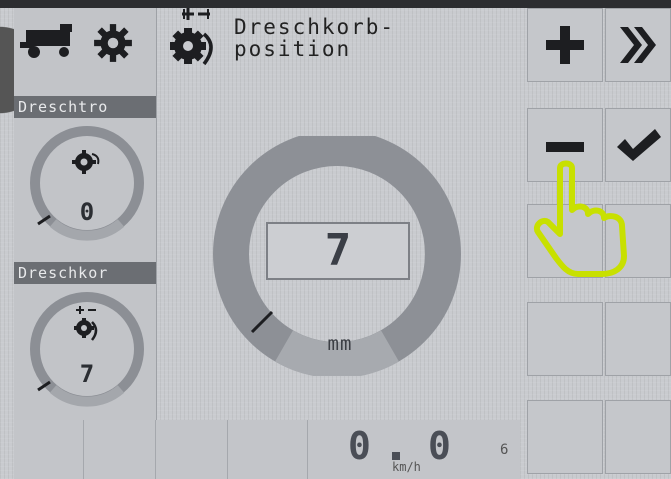 This screenshot has width=671, height=479. Describe the element at coordinates (565, 437) in the screenshot. I see `softkey-empty-5l` at that location.